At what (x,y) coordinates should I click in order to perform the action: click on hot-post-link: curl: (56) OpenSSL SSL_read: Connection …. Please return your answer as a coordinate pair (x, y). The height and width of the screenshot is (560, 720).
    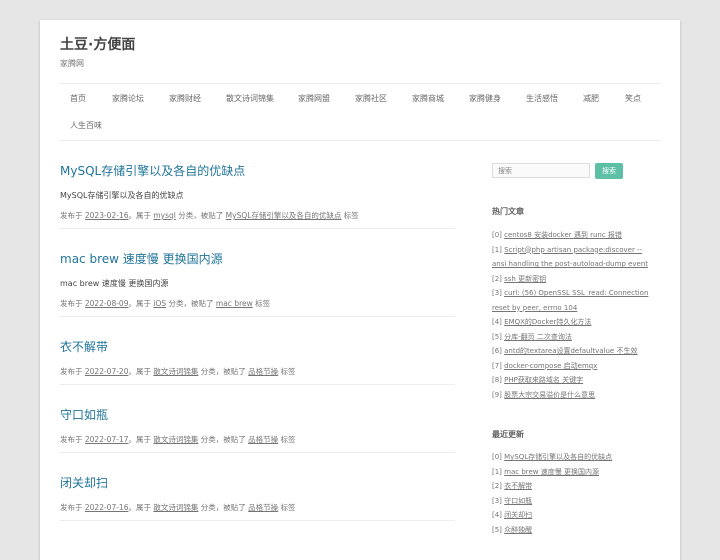
    Looking at the image, I should click on (570, 300).